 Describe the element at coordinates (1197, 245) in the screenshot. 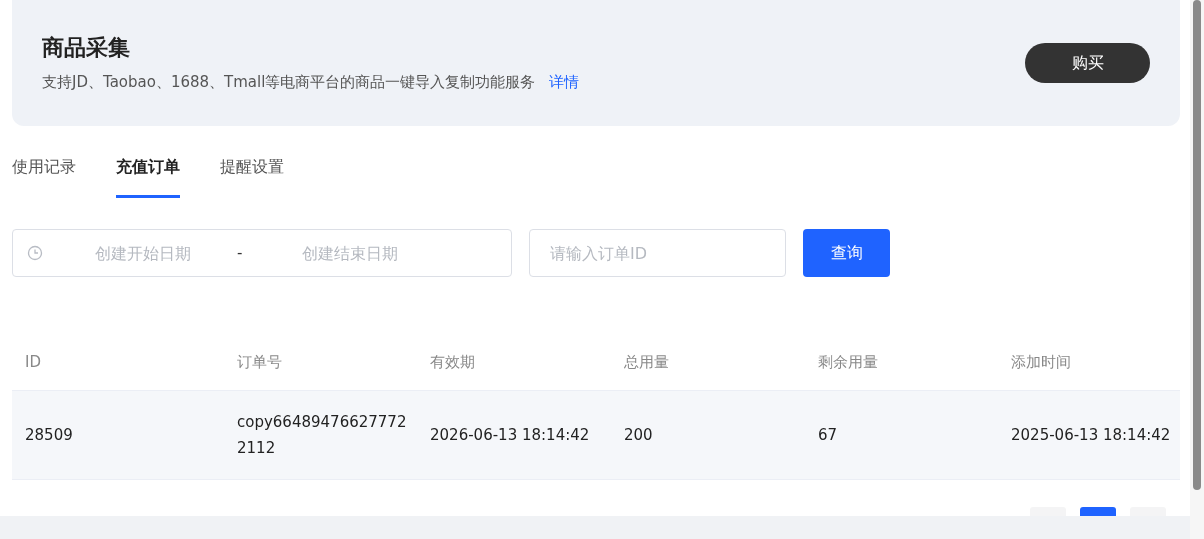

I see `scrollbar-thumb` at that location.